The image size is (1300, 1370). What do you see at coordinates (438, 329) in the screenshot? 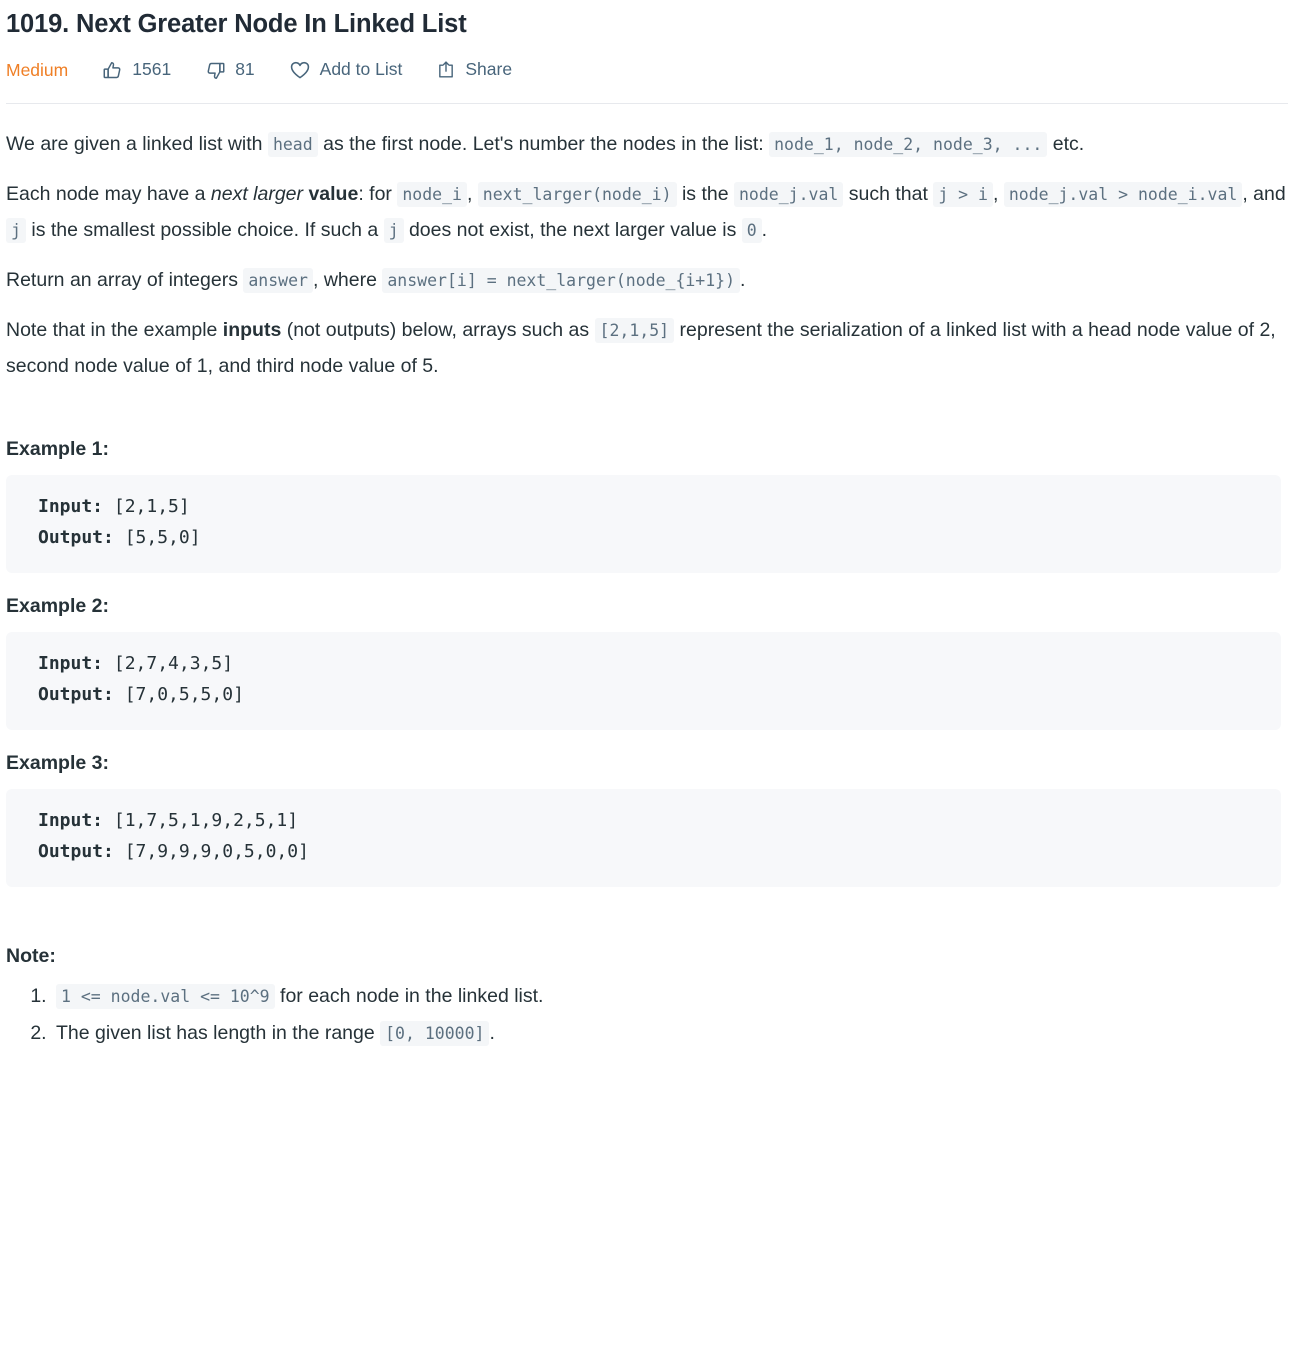
I see `text: (not outputs) below, arrays such as` at bounding box center [438, 329].